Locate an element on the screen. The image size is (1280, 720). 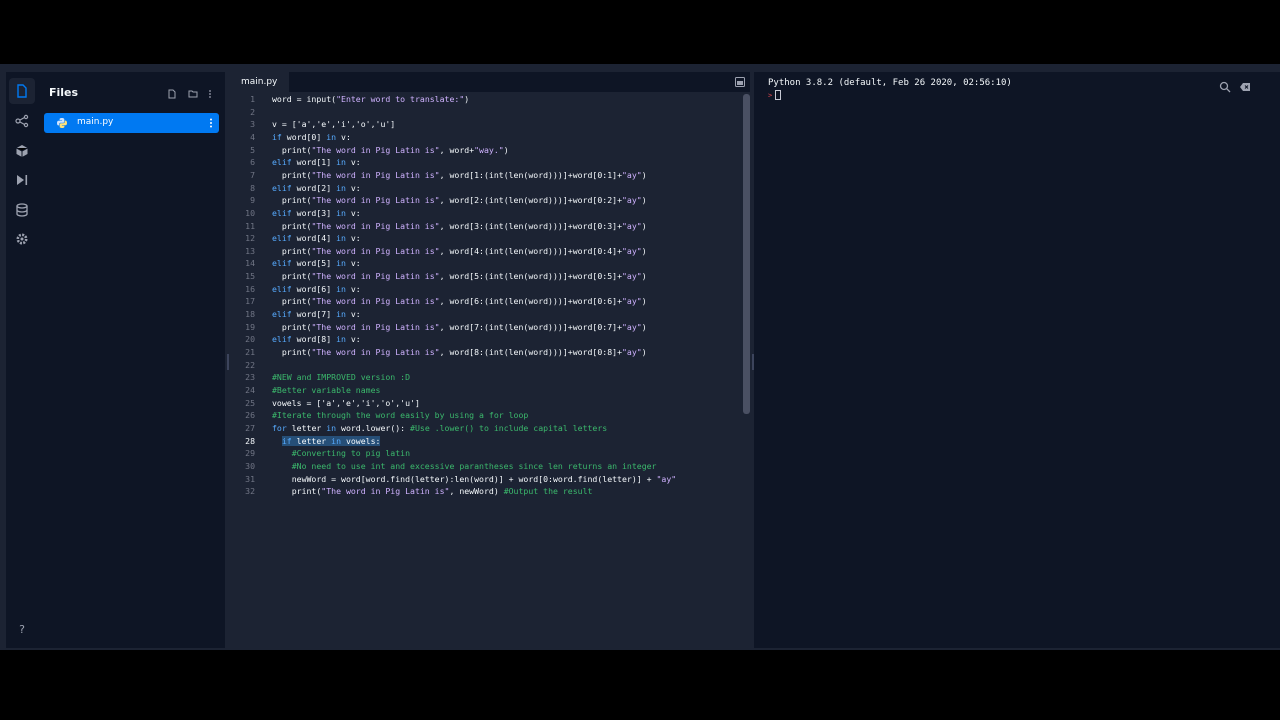
line-number: 5 is located at coordinates (252, 149).